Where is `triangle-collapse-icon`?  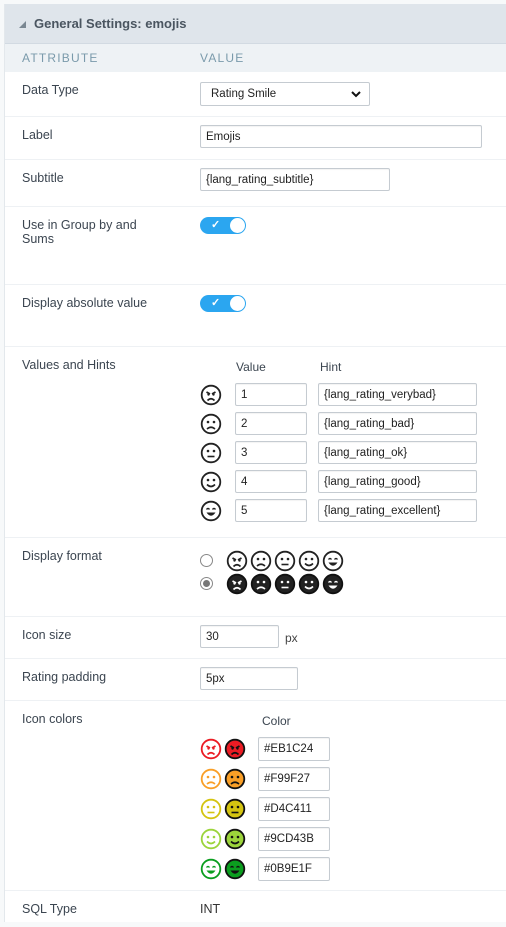
triangle-collapse-icon is located at coordinates (22, 24).